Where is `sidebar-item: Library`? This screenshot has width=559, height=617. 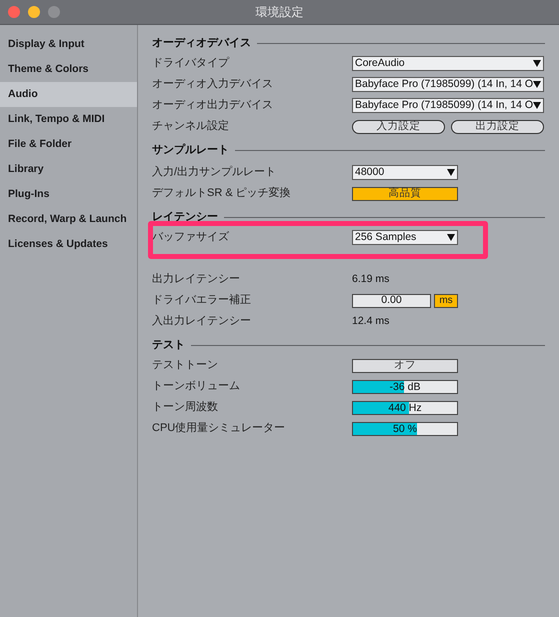
sidebar-item: Library is located at coordinates (68, 169).